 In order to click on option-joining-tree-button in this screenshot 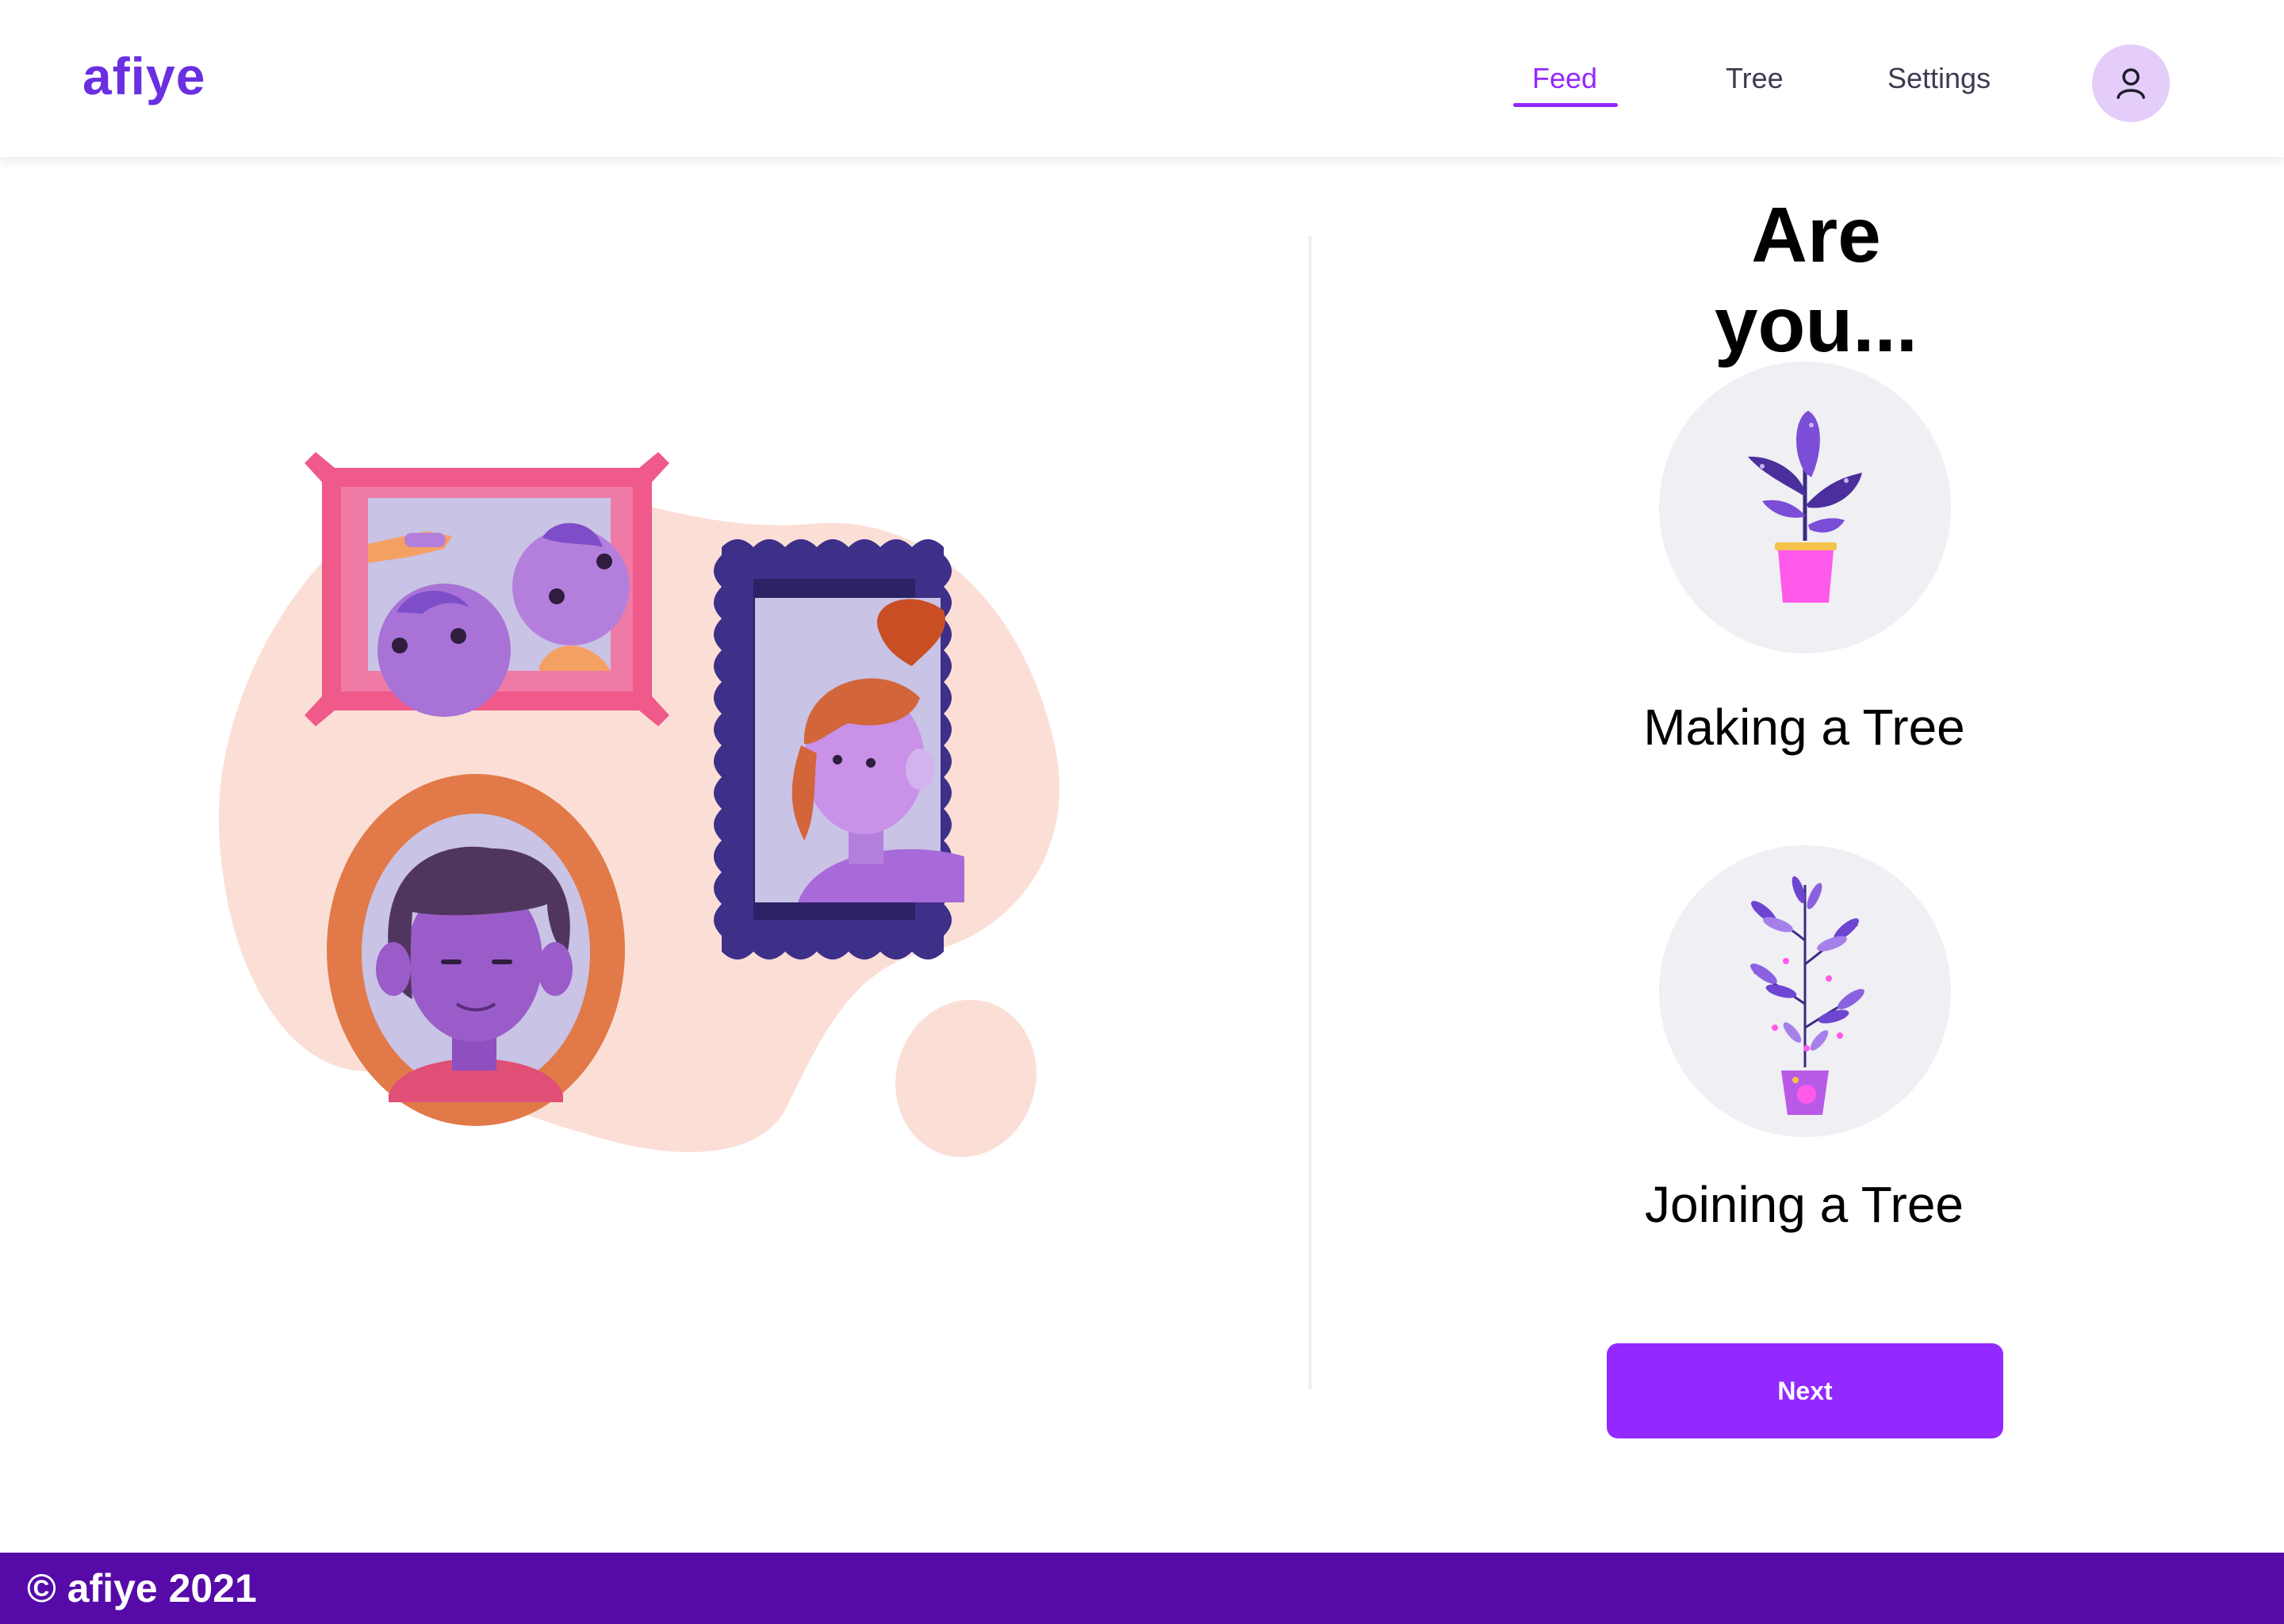, I will do `click(1805, 991)`.